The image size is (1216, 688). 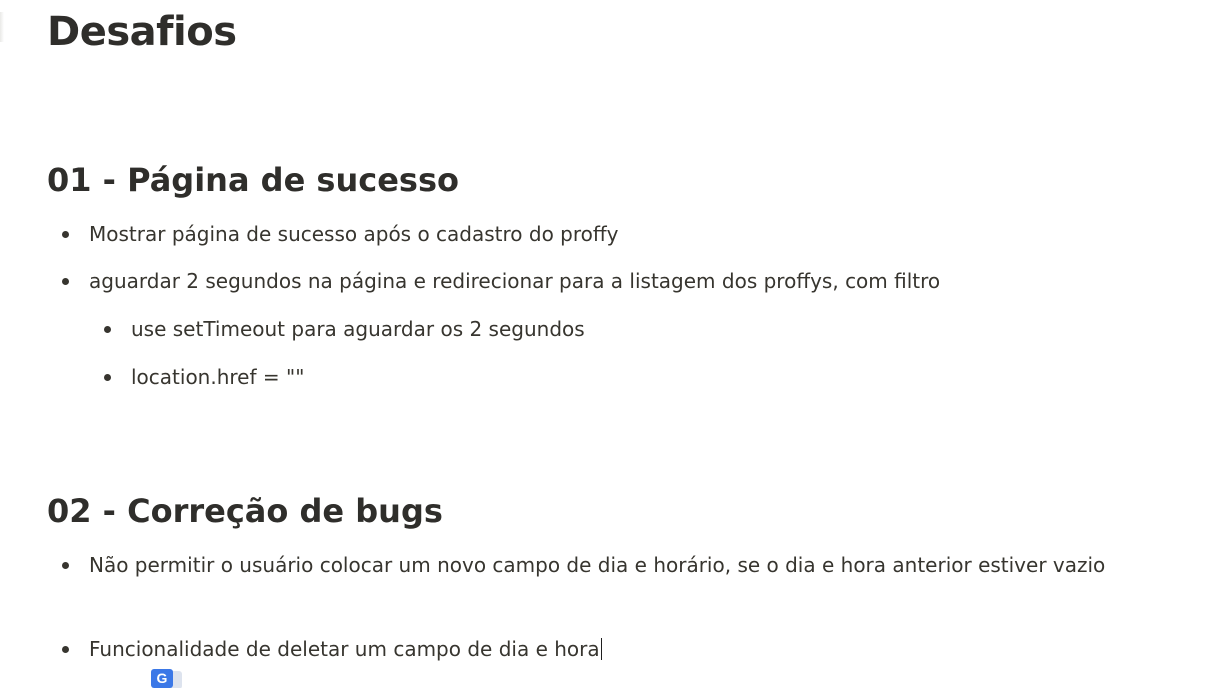 What do you see at coordinates (601, 649) in the screenshot?
I see `text-cursor` at bounding box center [601, 649].